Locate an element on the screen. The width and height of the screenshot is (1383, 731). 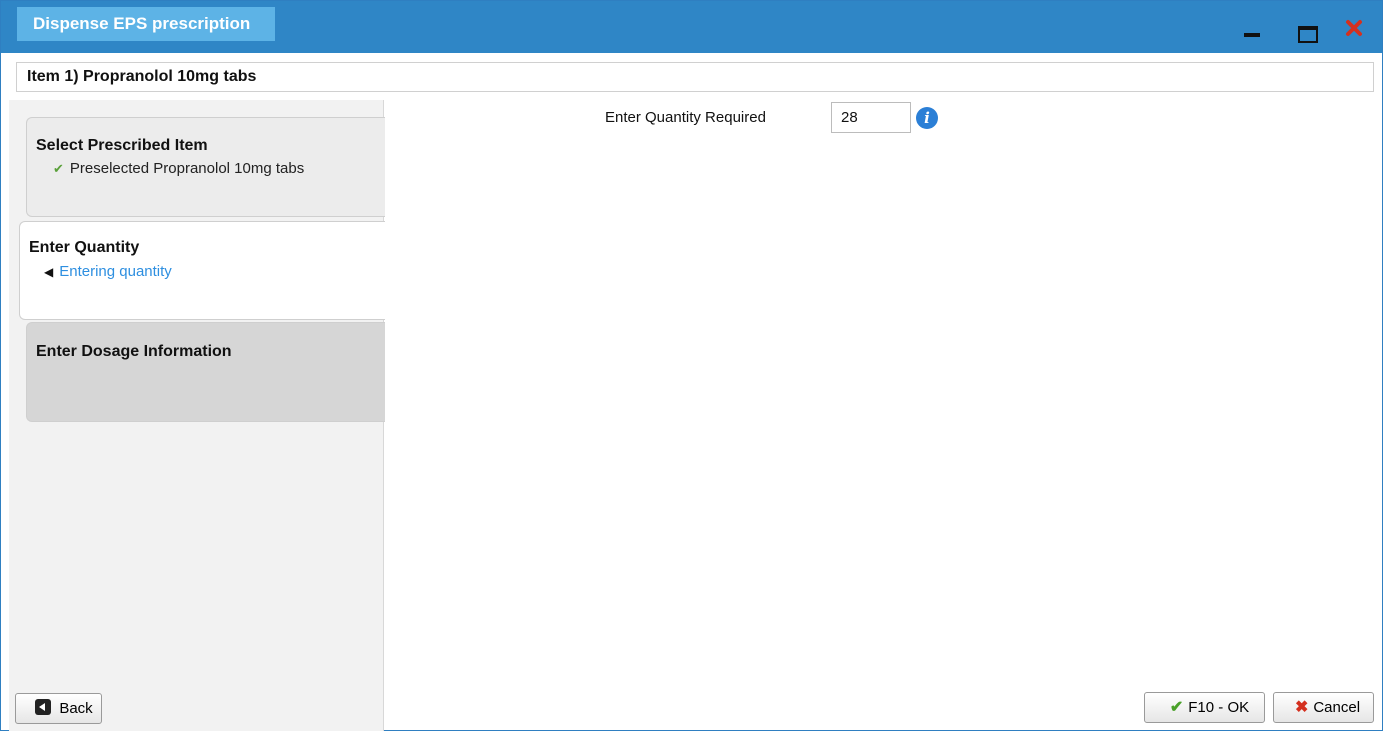
cancel-button-label: Cancel is located at coordinates (1337, 707).